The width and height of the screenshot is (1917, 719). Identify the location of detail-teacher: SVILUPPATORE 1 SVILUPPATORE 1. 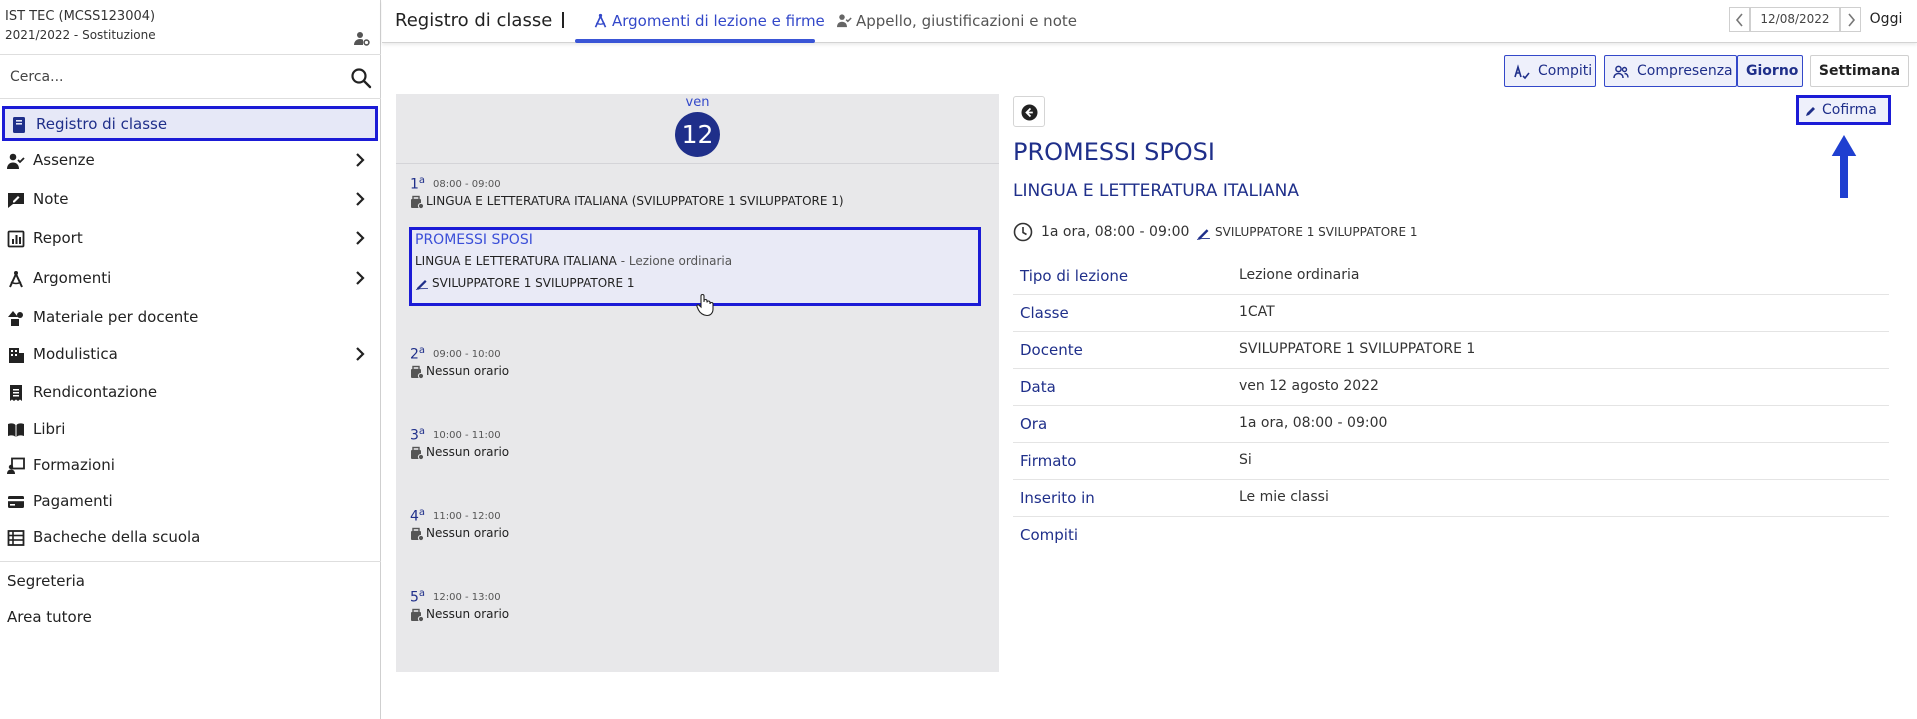
(1316, 232).